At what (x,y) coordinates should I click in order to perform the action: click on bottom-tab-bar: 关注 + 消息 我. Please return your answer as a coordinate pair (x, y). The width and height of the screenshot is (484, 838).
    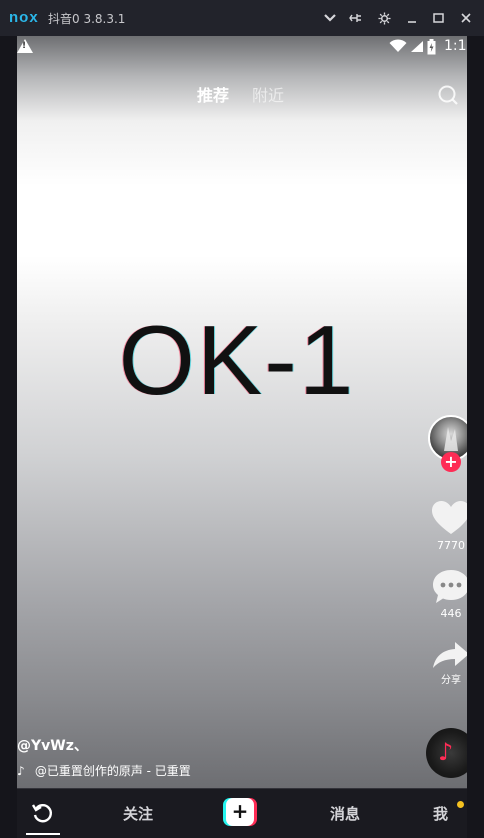
    Looking at the image, I should click on (242, 813).